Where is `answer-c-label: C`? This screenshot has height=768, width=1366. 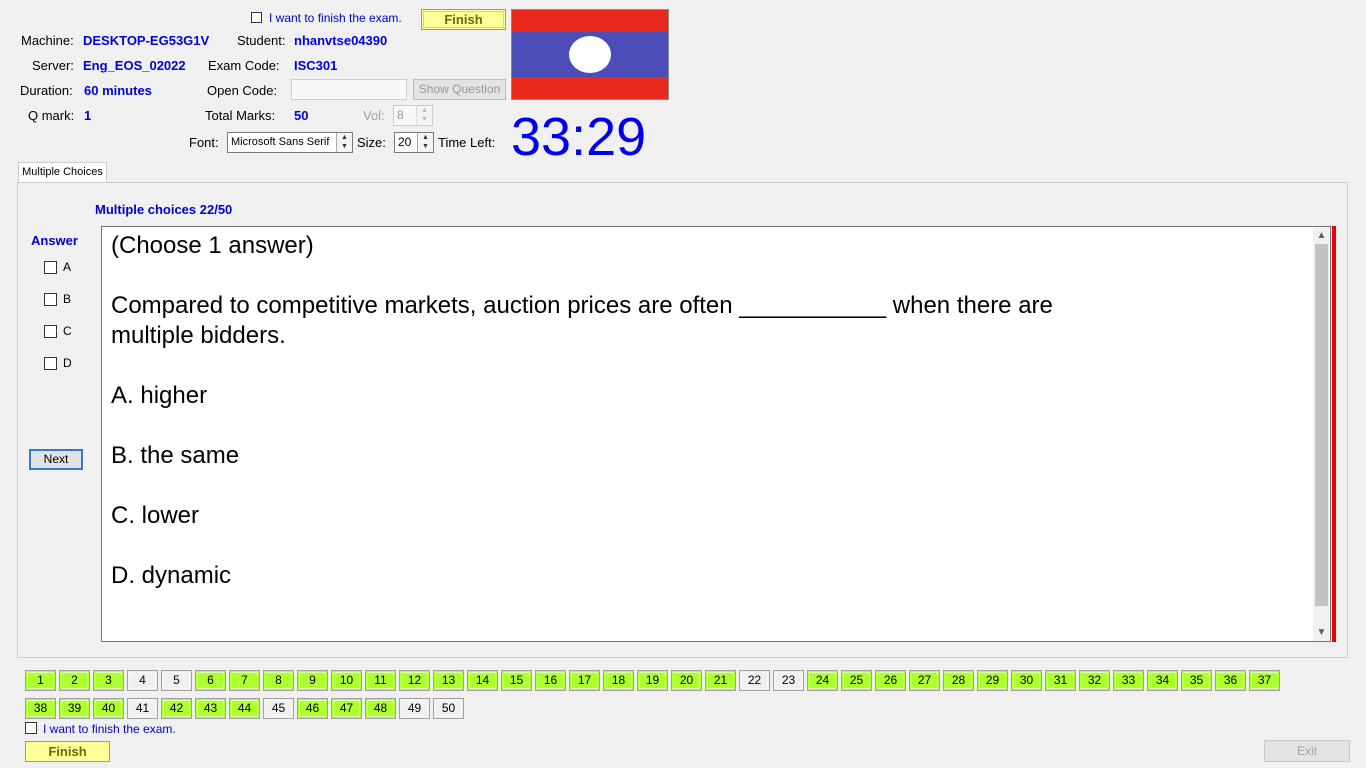 answer-c-label: C is located at coordinates (67, 331).